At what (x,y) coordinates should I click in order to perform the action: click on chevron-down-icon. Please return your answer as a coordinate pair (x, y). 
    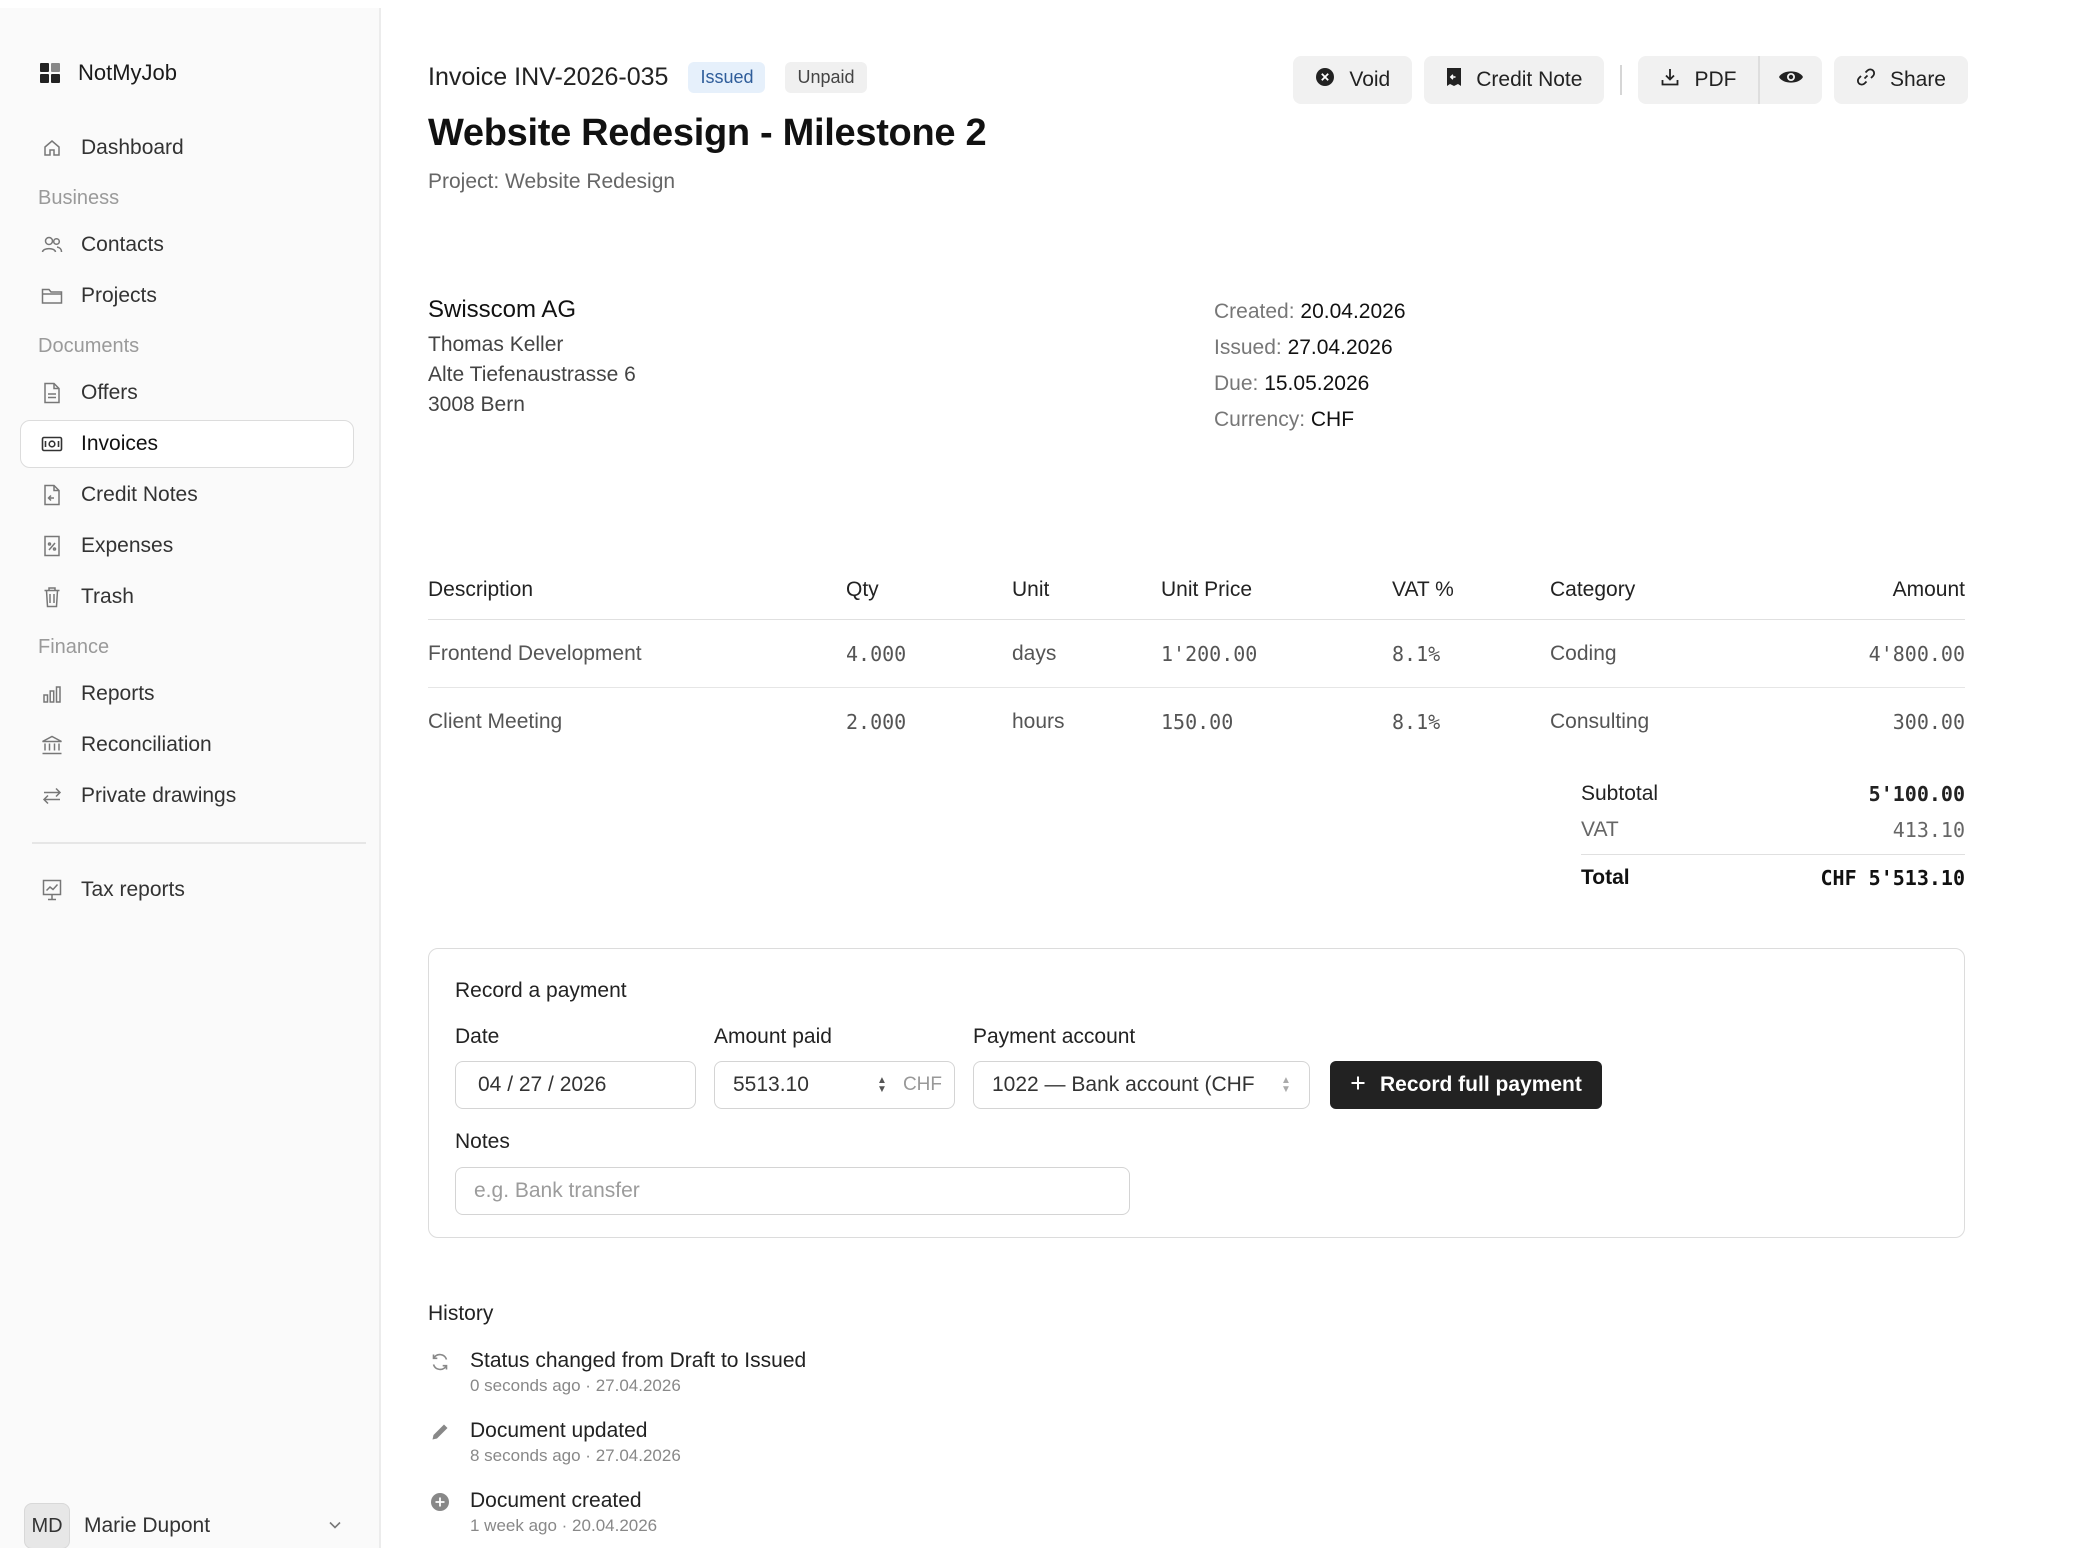
    Looking at the image, I should click on (335, 1526).